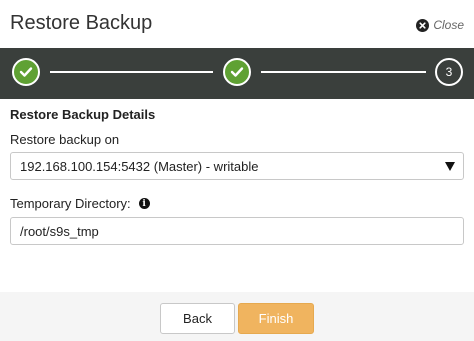 The height and width of the screenshot is (341, 474). What do you see at coordinates (70, 203) in the screenshot?
I see `temp-dir-label-text: Temporary Directory:` at bounding box center [70, 203].